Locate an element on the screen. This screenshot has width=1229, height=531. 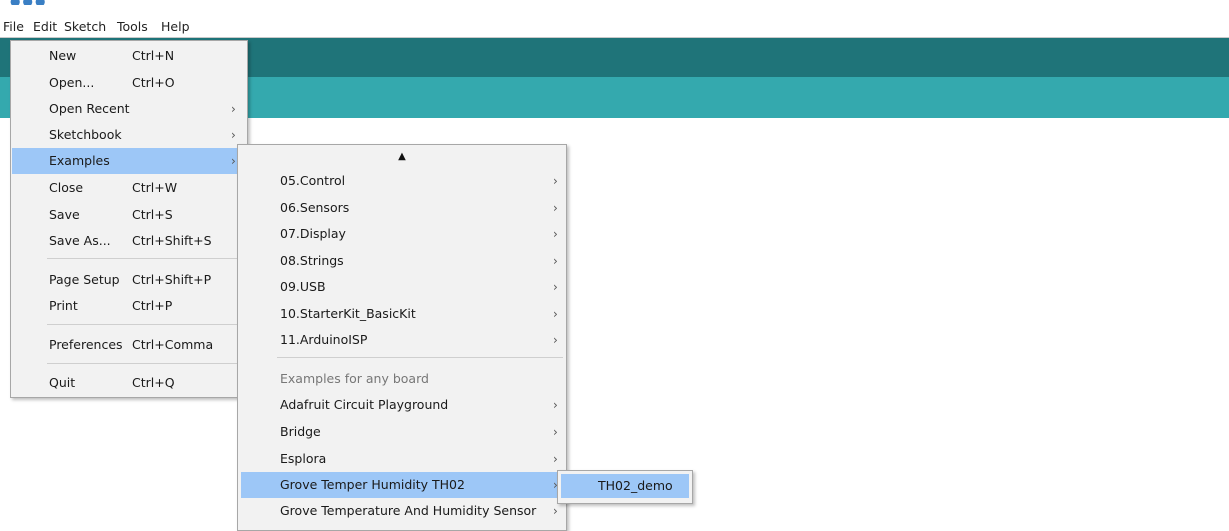
examples-item-11-arduinoisp: 11.ArduinoISP › is located at coordinates (402, 340).